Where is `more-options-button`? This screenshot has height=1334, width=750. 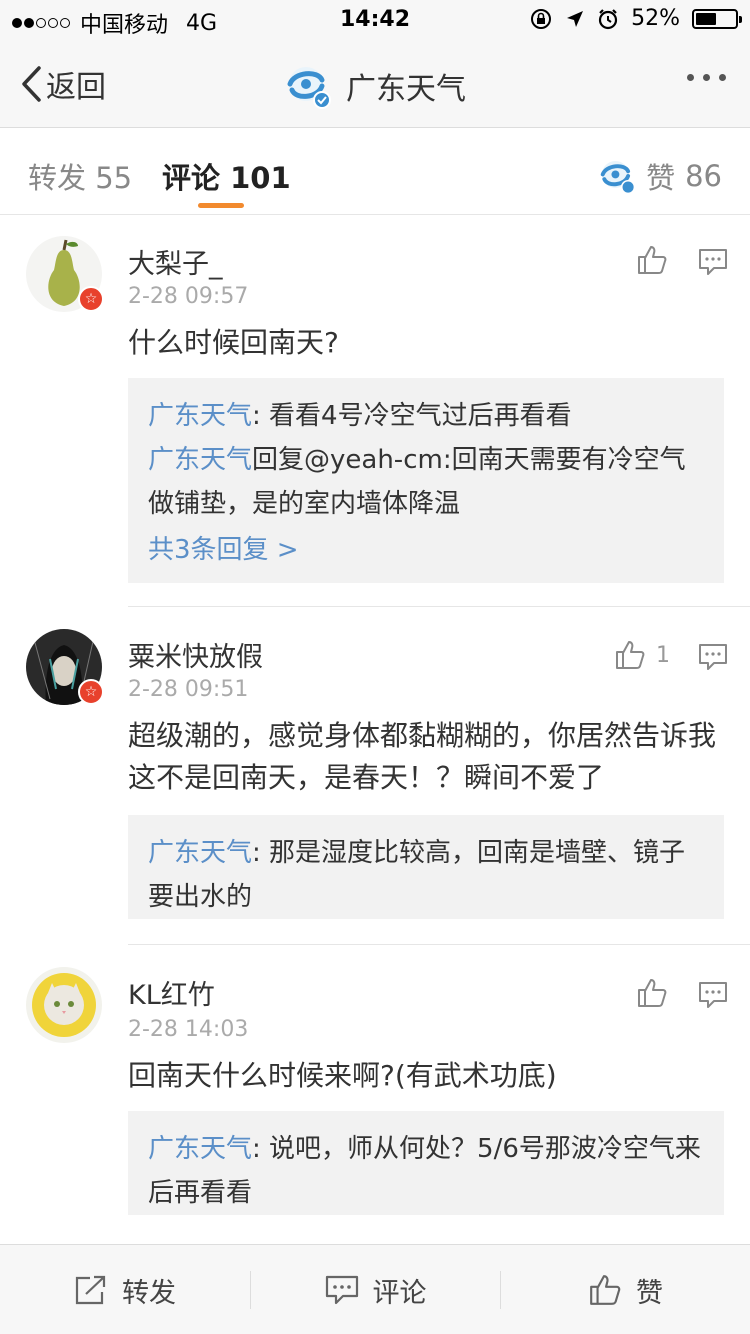
more-options-button is located at coordinates (706, 77).